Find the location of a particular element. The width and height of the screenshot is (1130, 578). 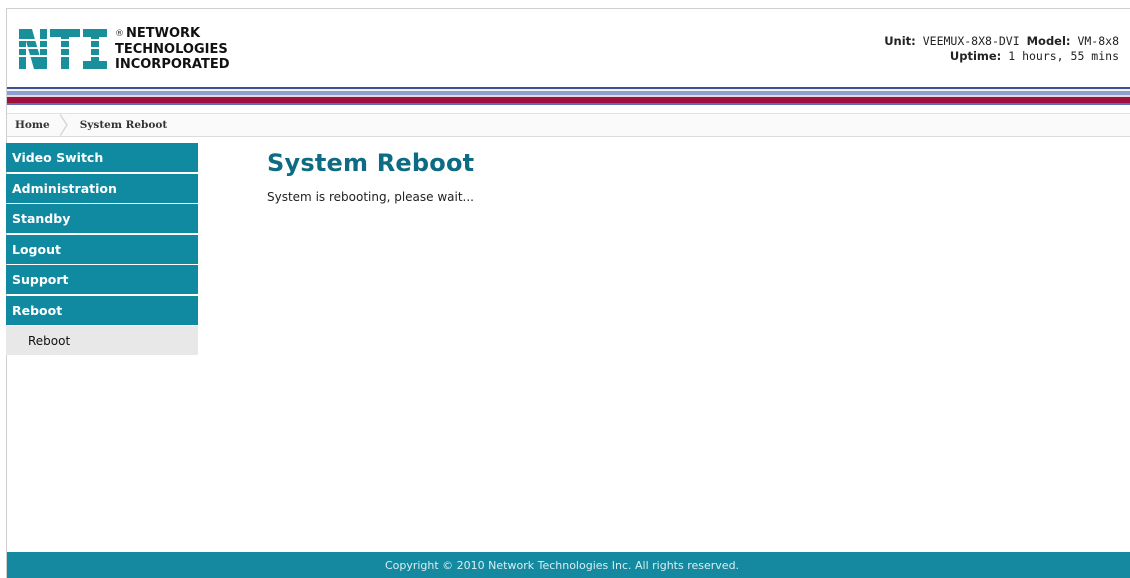

logo-wordmark: ® NETWORK TECHNOLOGIES INCORPORATED is located at coordinates (172, 49).